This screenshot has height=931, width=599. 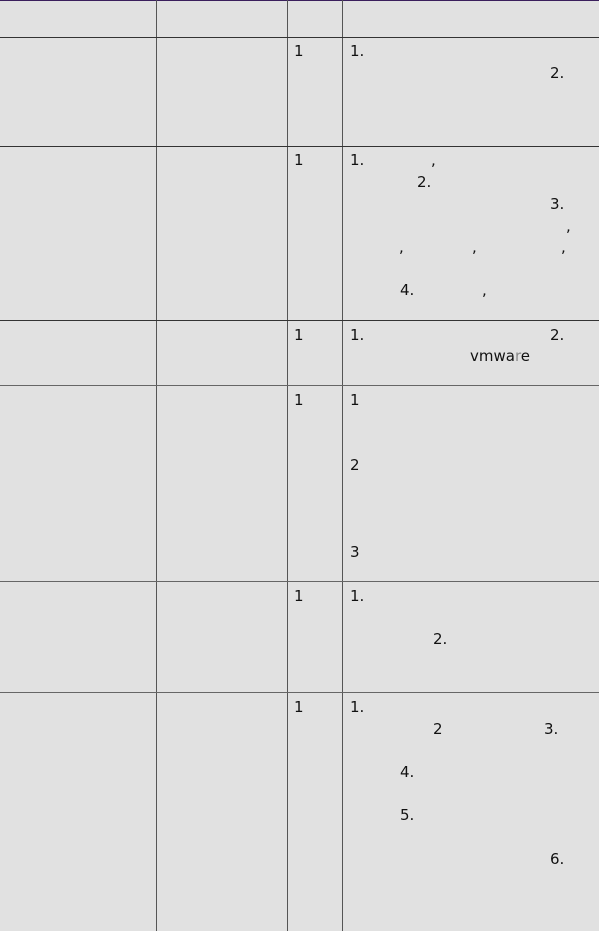 I want to click on list-item: 1, so click(x=355, y=400).